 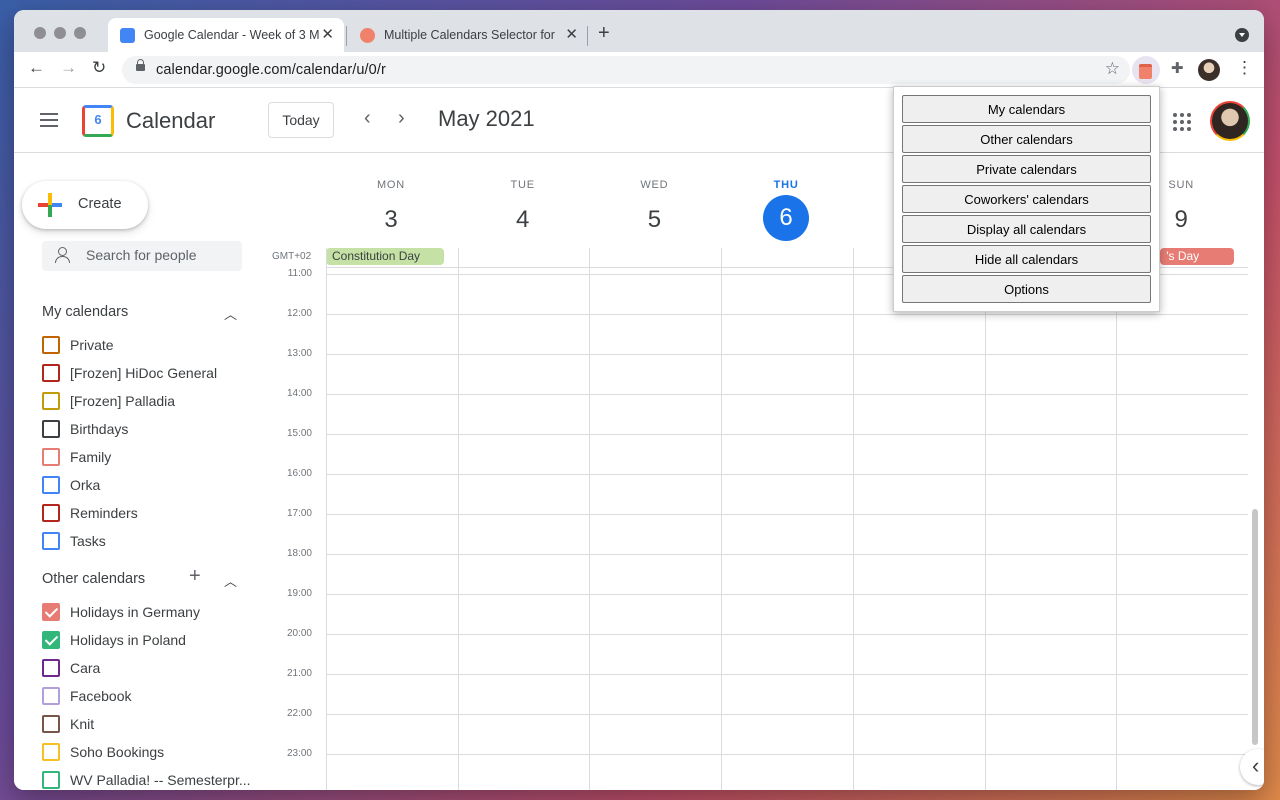 I want to click on maximize-window-button, so click(x=80, y=33).